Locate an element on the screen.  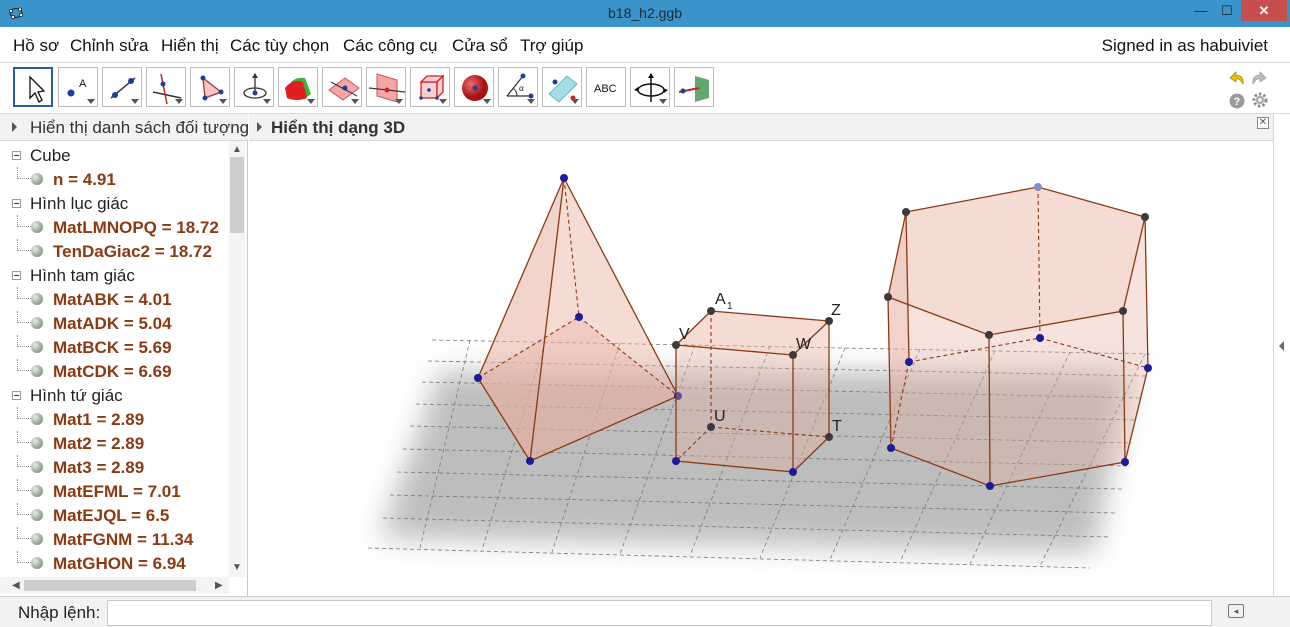
gear-icon is located at coordinates (1260, 100).